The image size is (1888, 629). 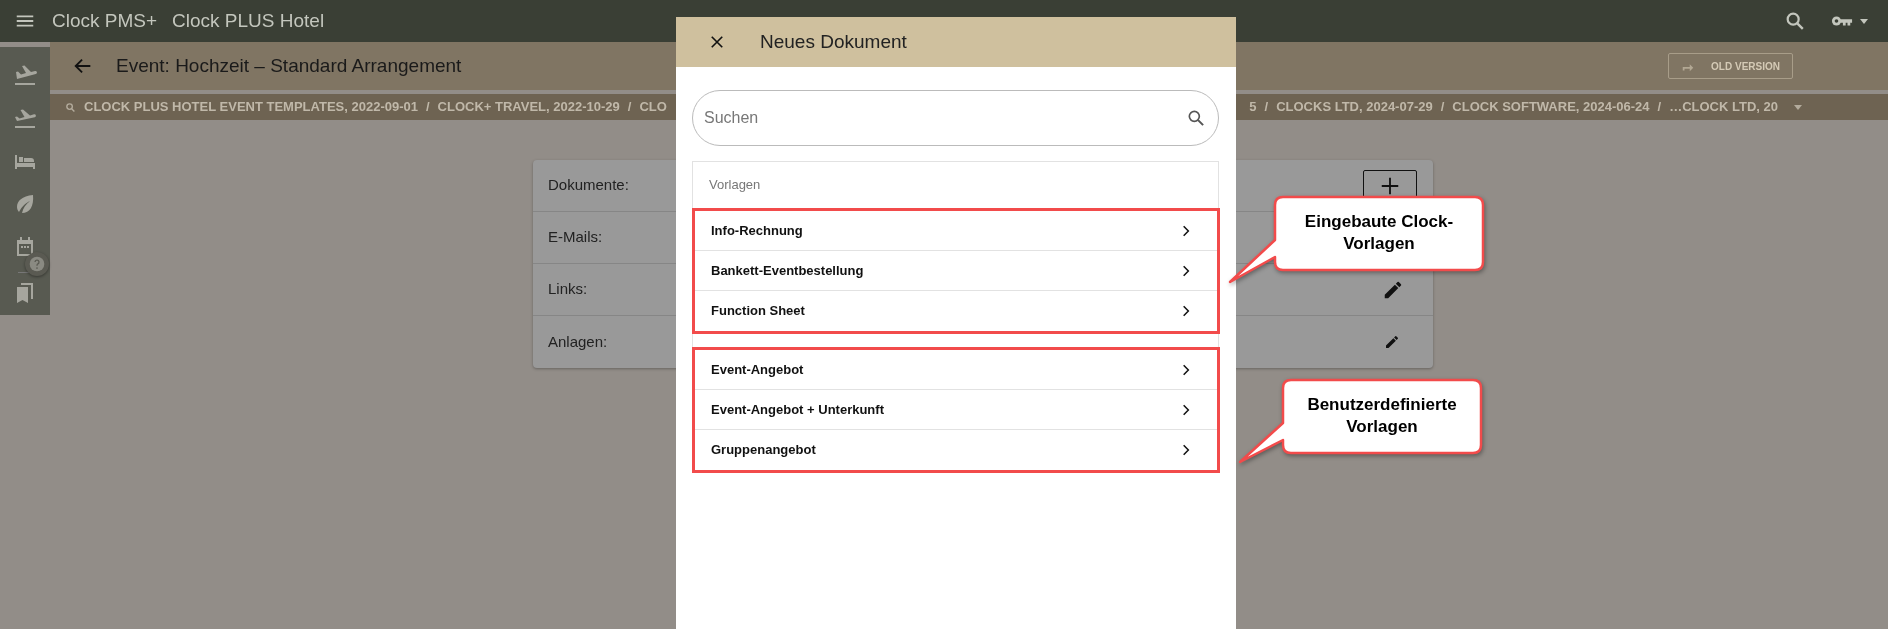 I want to click on template-item: Bankett-Eventbestellung, so click(x=956, y=271).